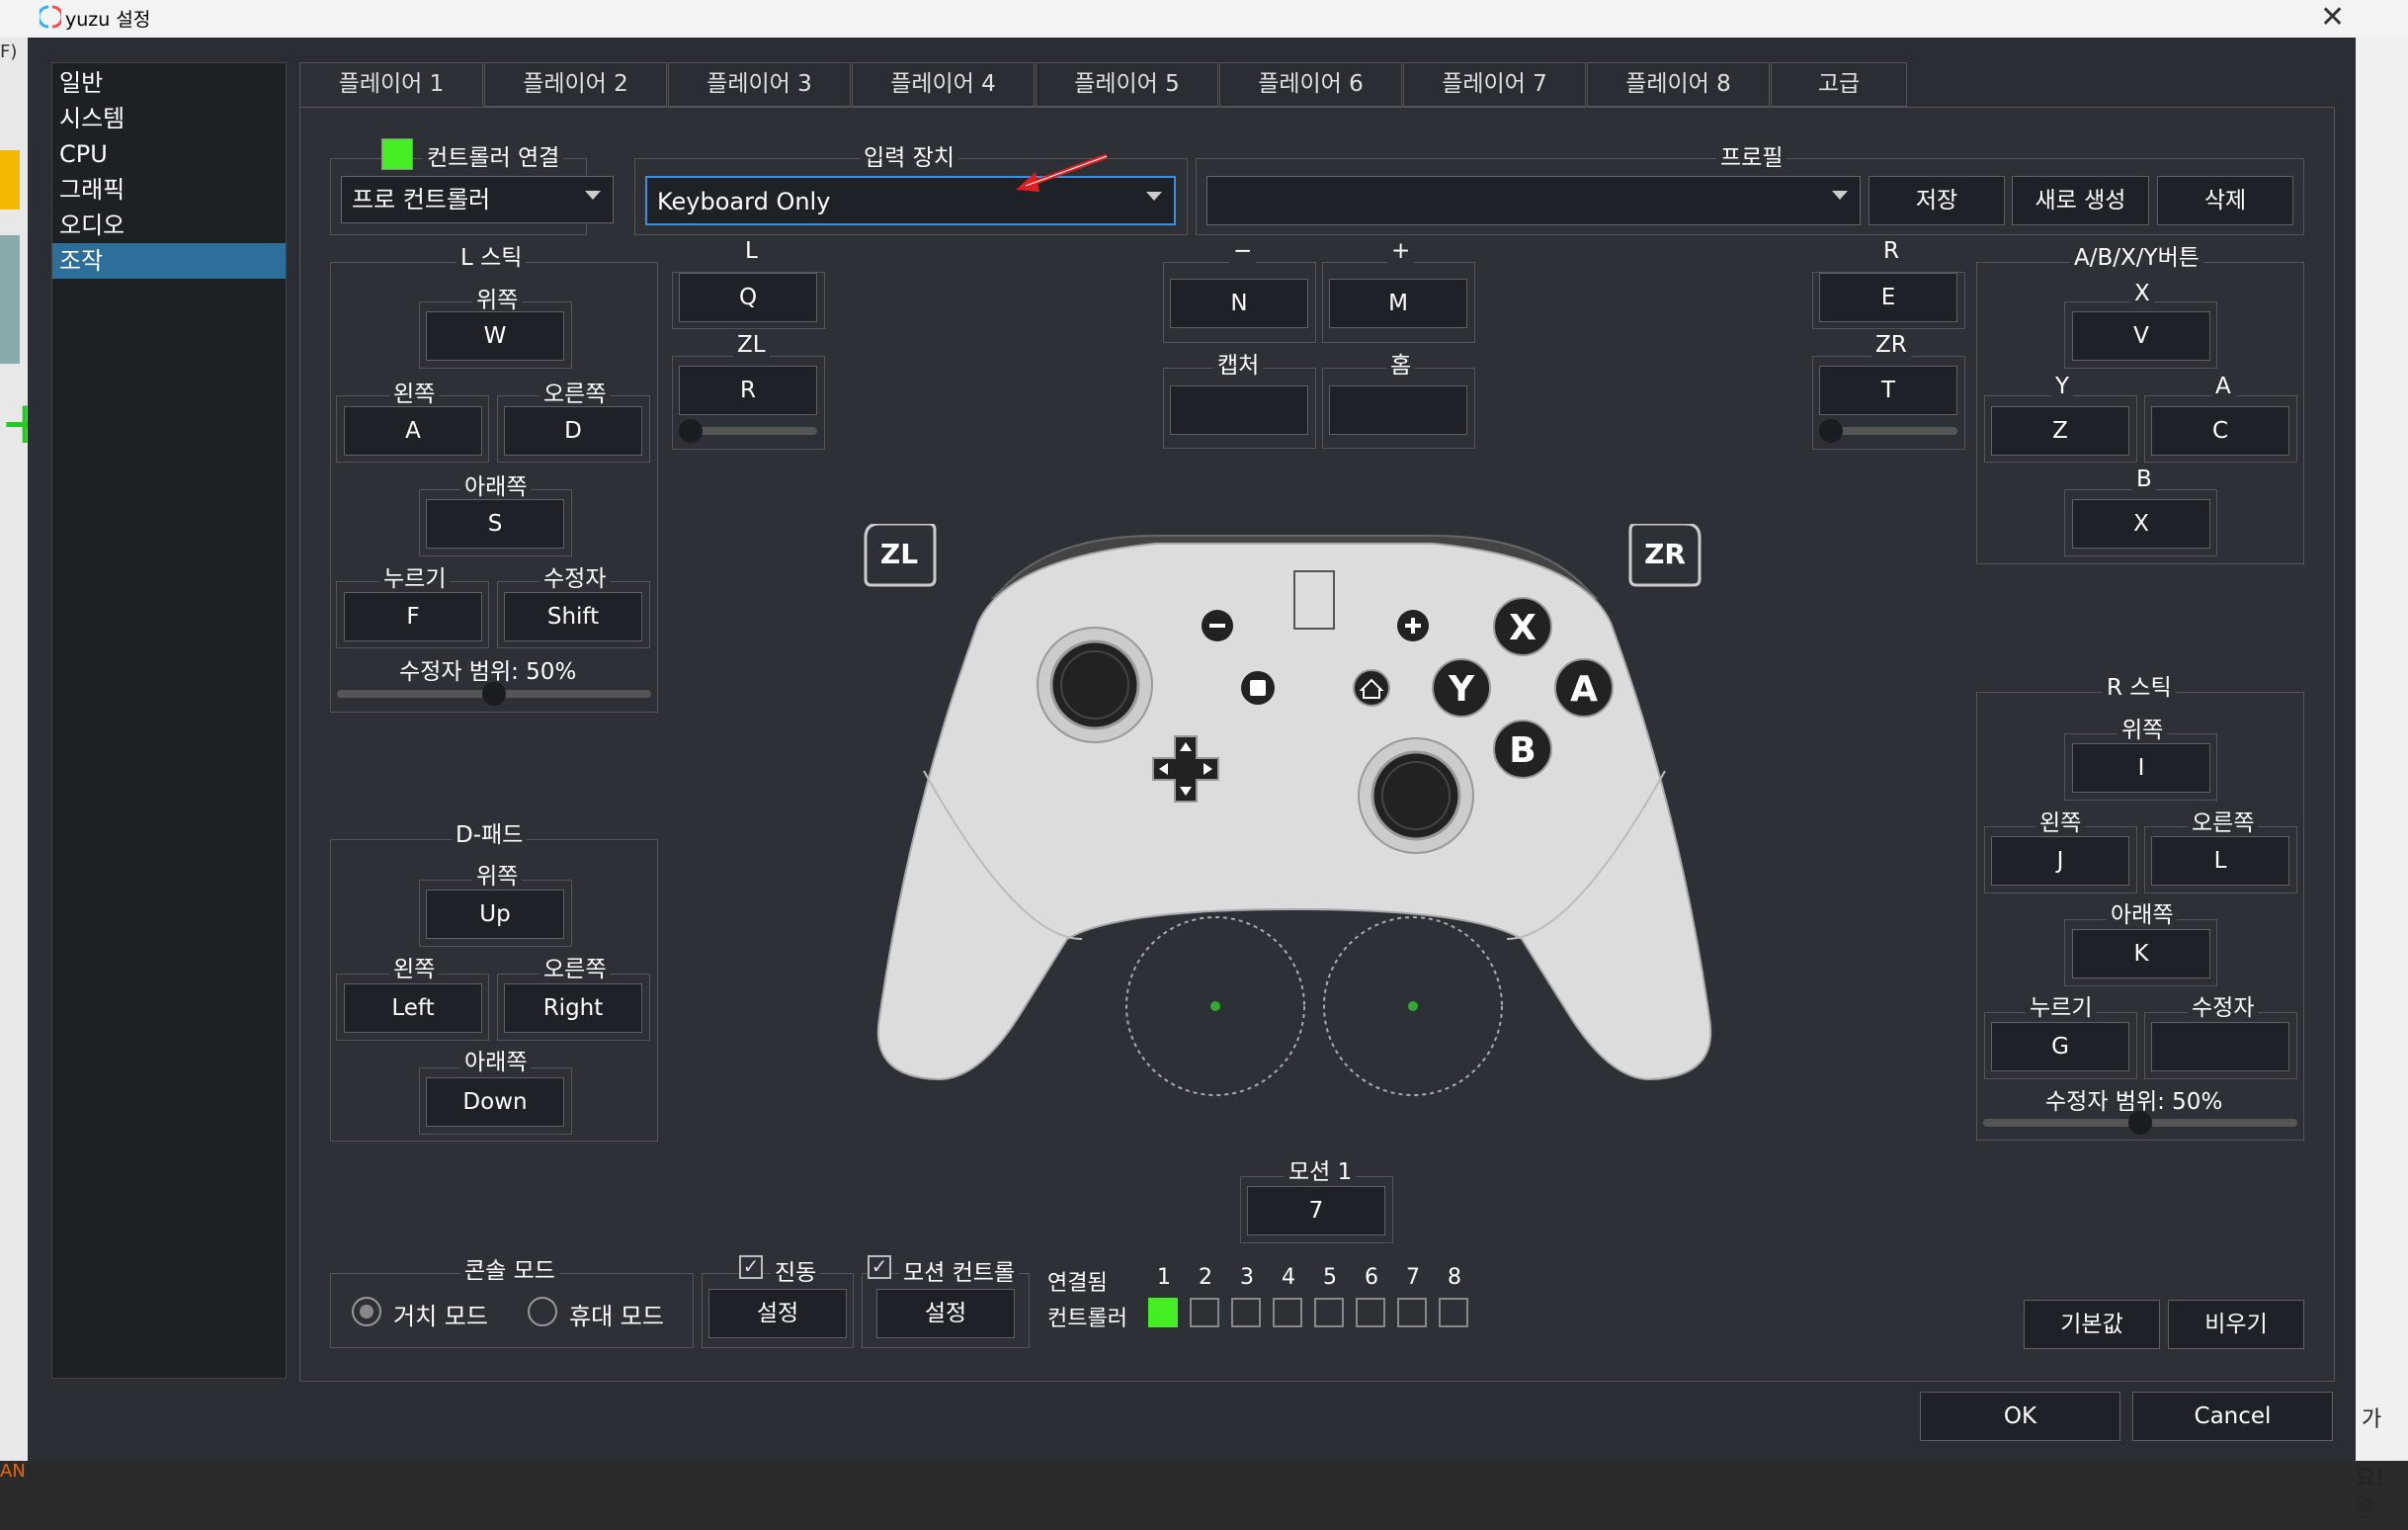  What do you see at coordinates (2236, 1324) in the screenshot?
I see `clear-button: 비우기` at bounding box center [2236, 1324].